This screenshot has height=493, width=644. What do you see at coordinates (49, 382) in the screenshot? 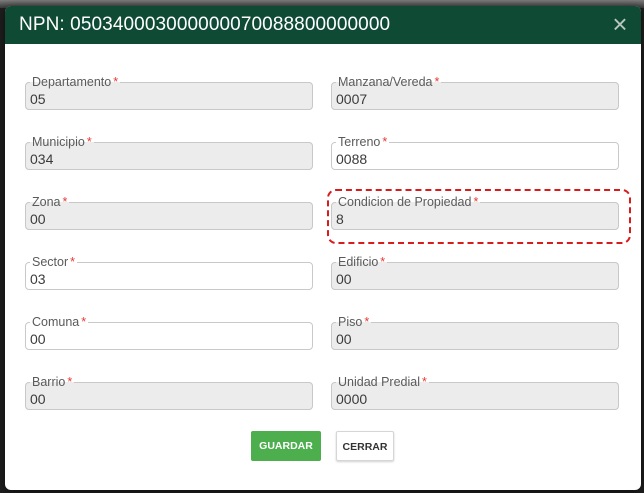
I see `barrio-label-text: Barrio` at bounding box center [49, 382].